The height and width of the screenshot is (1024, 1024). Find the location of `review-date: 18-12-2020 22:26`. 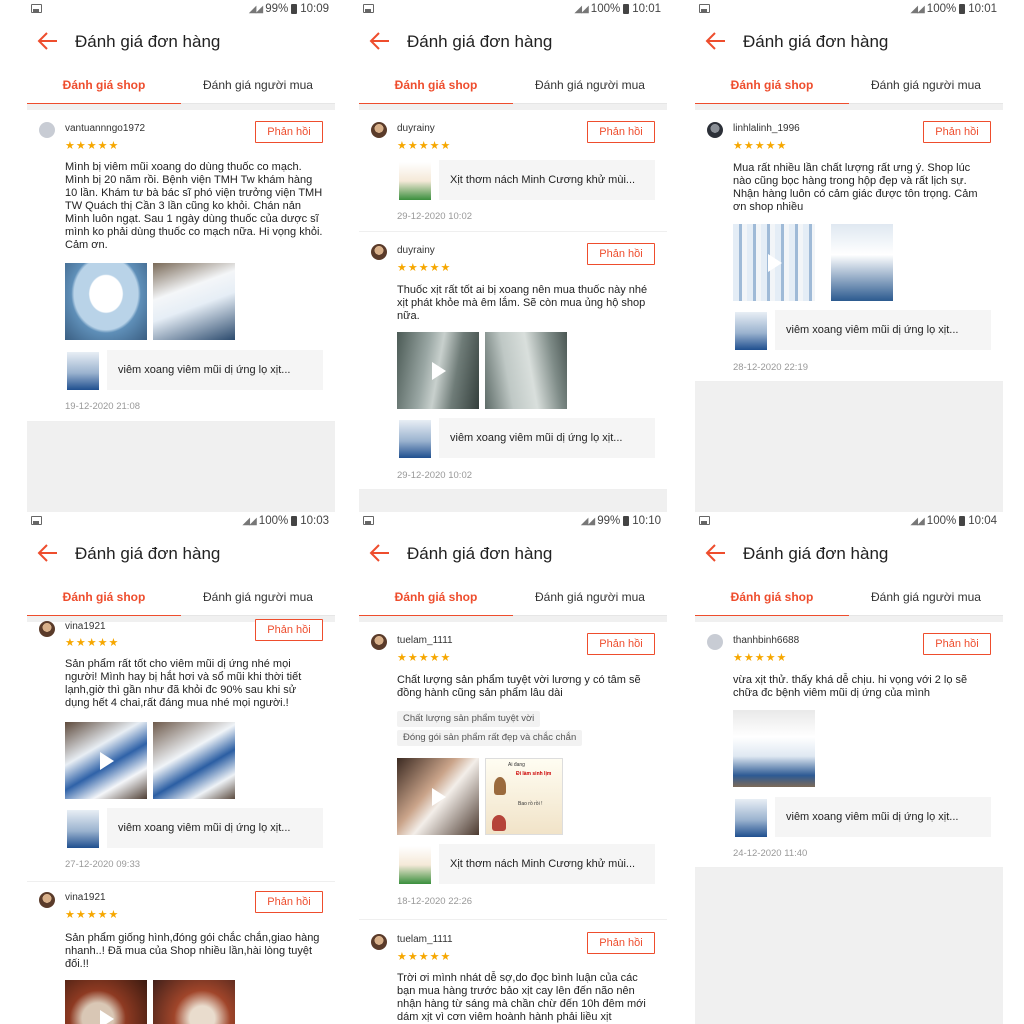

review-date: 18-12-2020 22:26 is located at coordinates (435, 901).